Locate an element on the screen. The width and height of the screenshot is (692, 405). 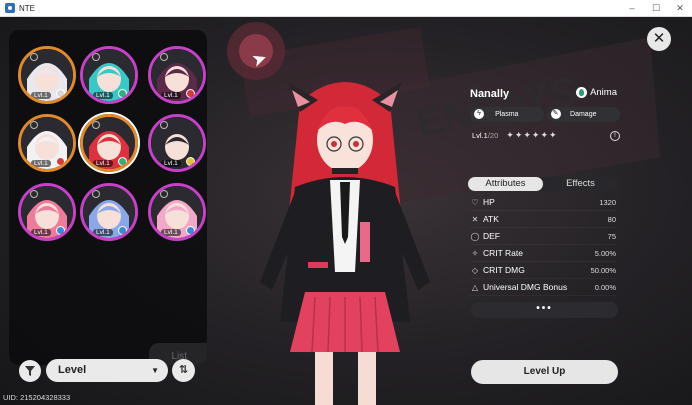
character-name: Nanally is located at coordinates (490, 94).